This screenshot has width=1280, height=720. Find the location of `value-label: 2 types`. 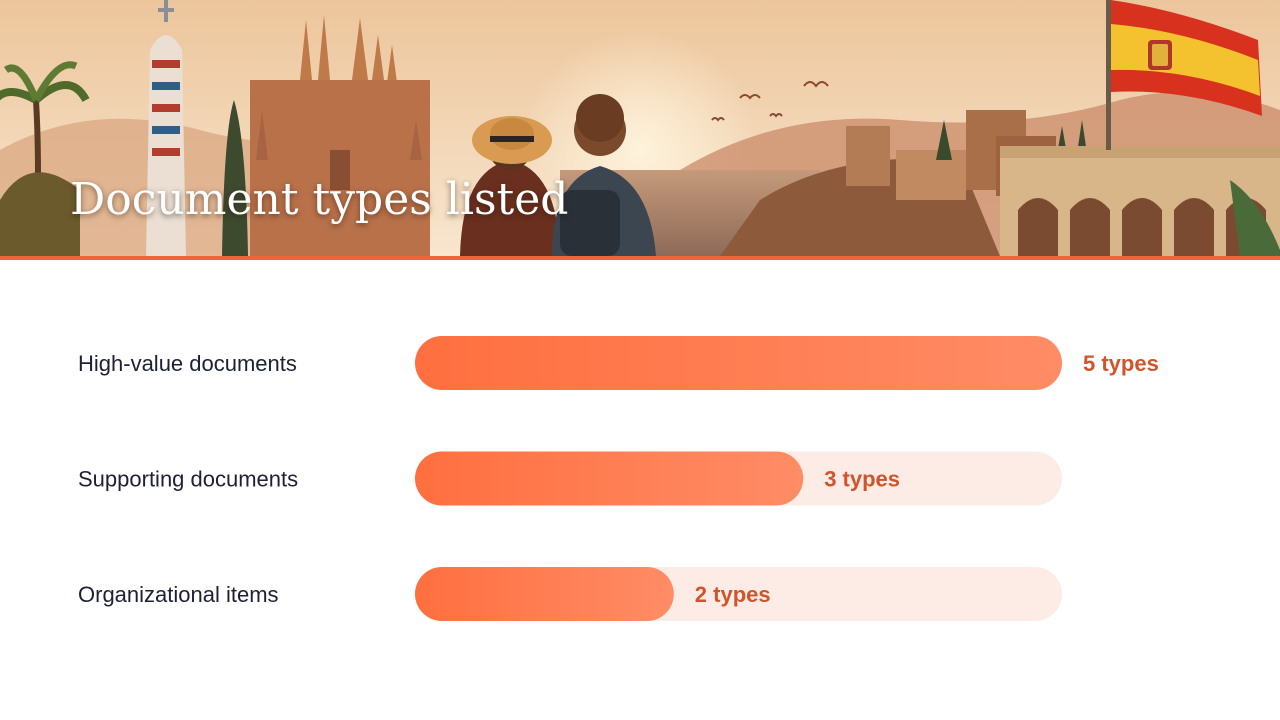

value-label: 2 types is located at coordinates (733, 594).